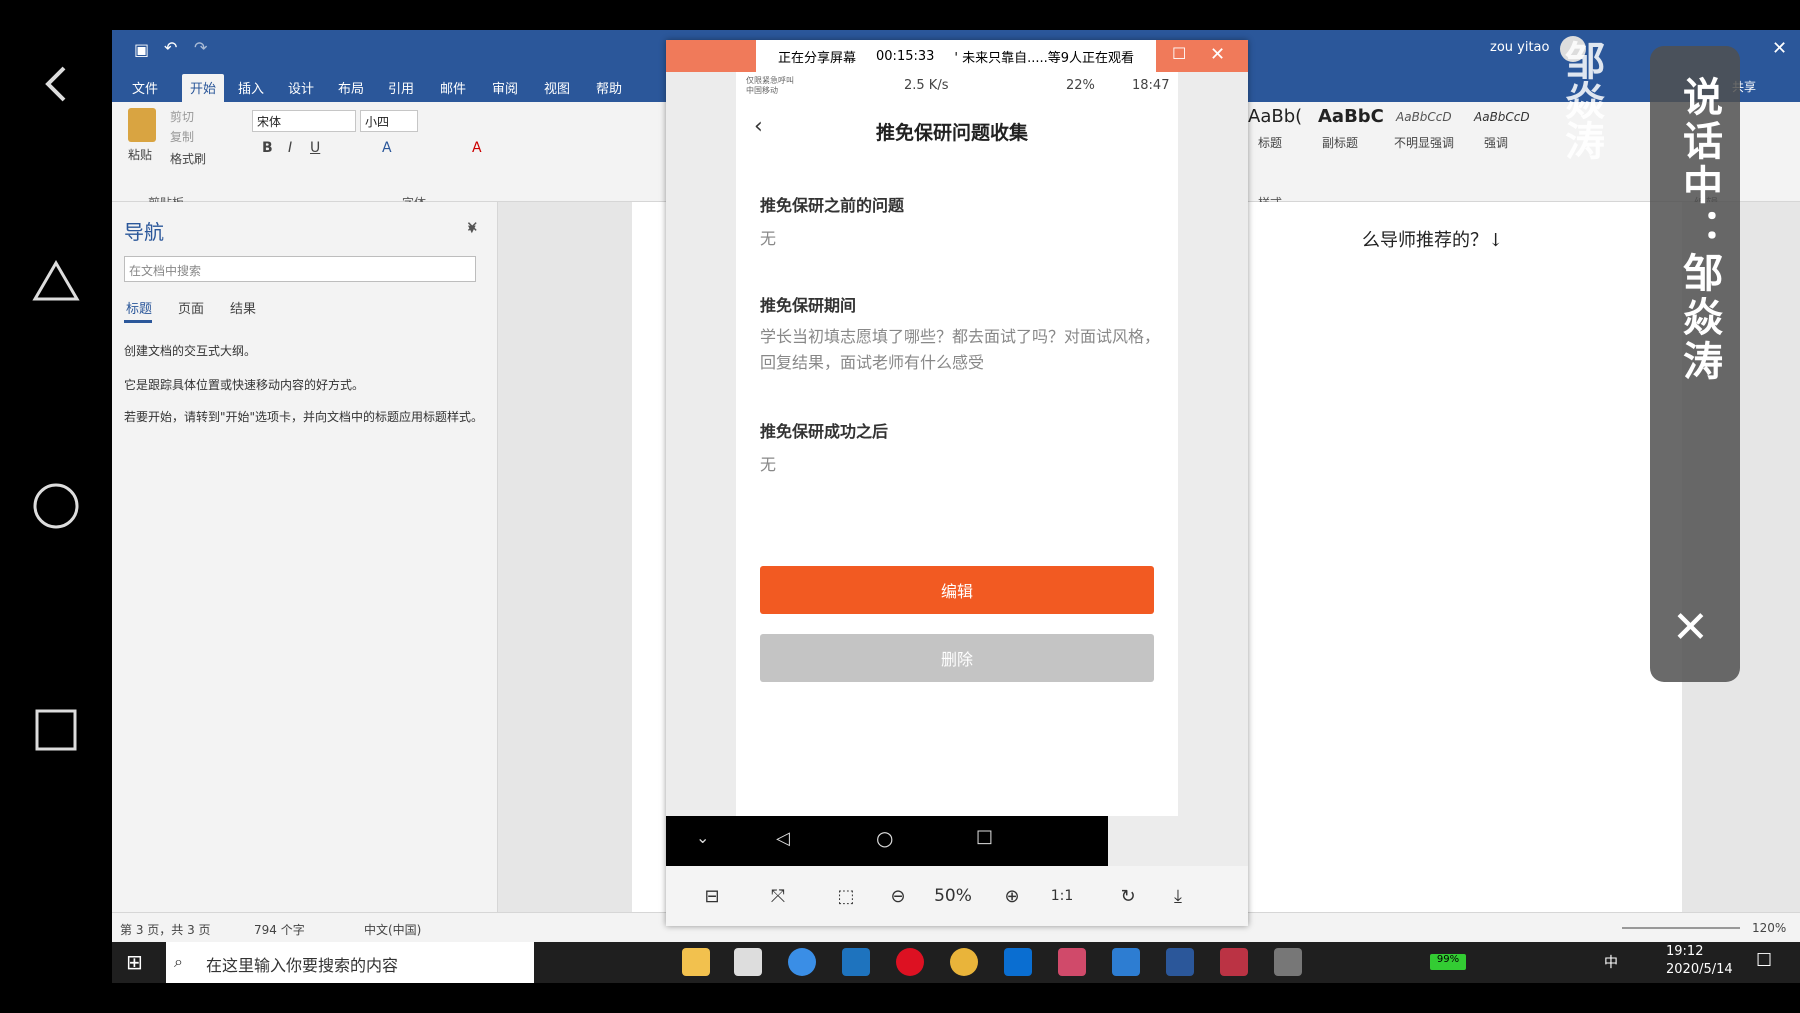 The image size is (1800, 1013). What do you see at coordinates (702, 837) in the screenshot?
I see `chevron-down-icon: ⌄` at bounding box center [702, 837].